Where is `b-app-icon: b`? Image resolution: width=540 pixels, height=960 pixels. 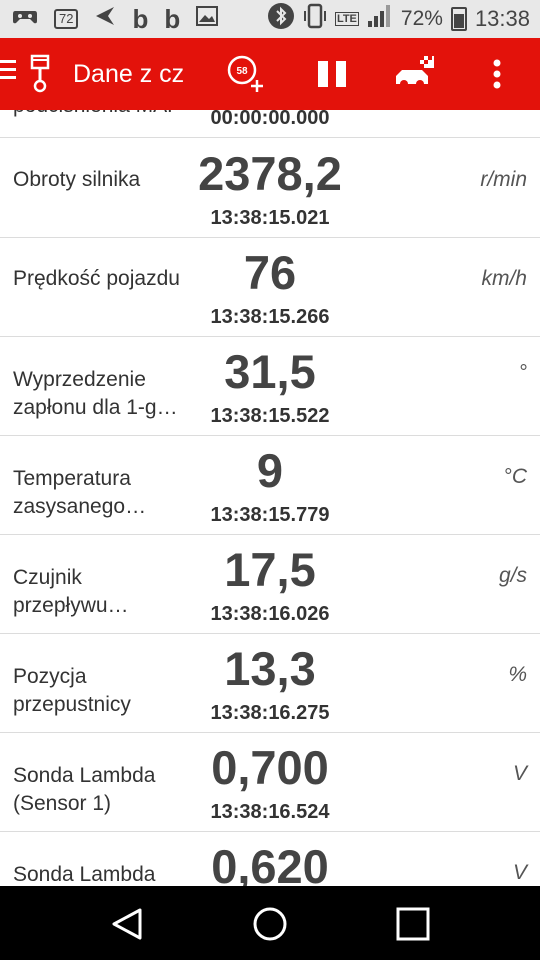
b-app-icon: b is located at coordinates (140, 19).